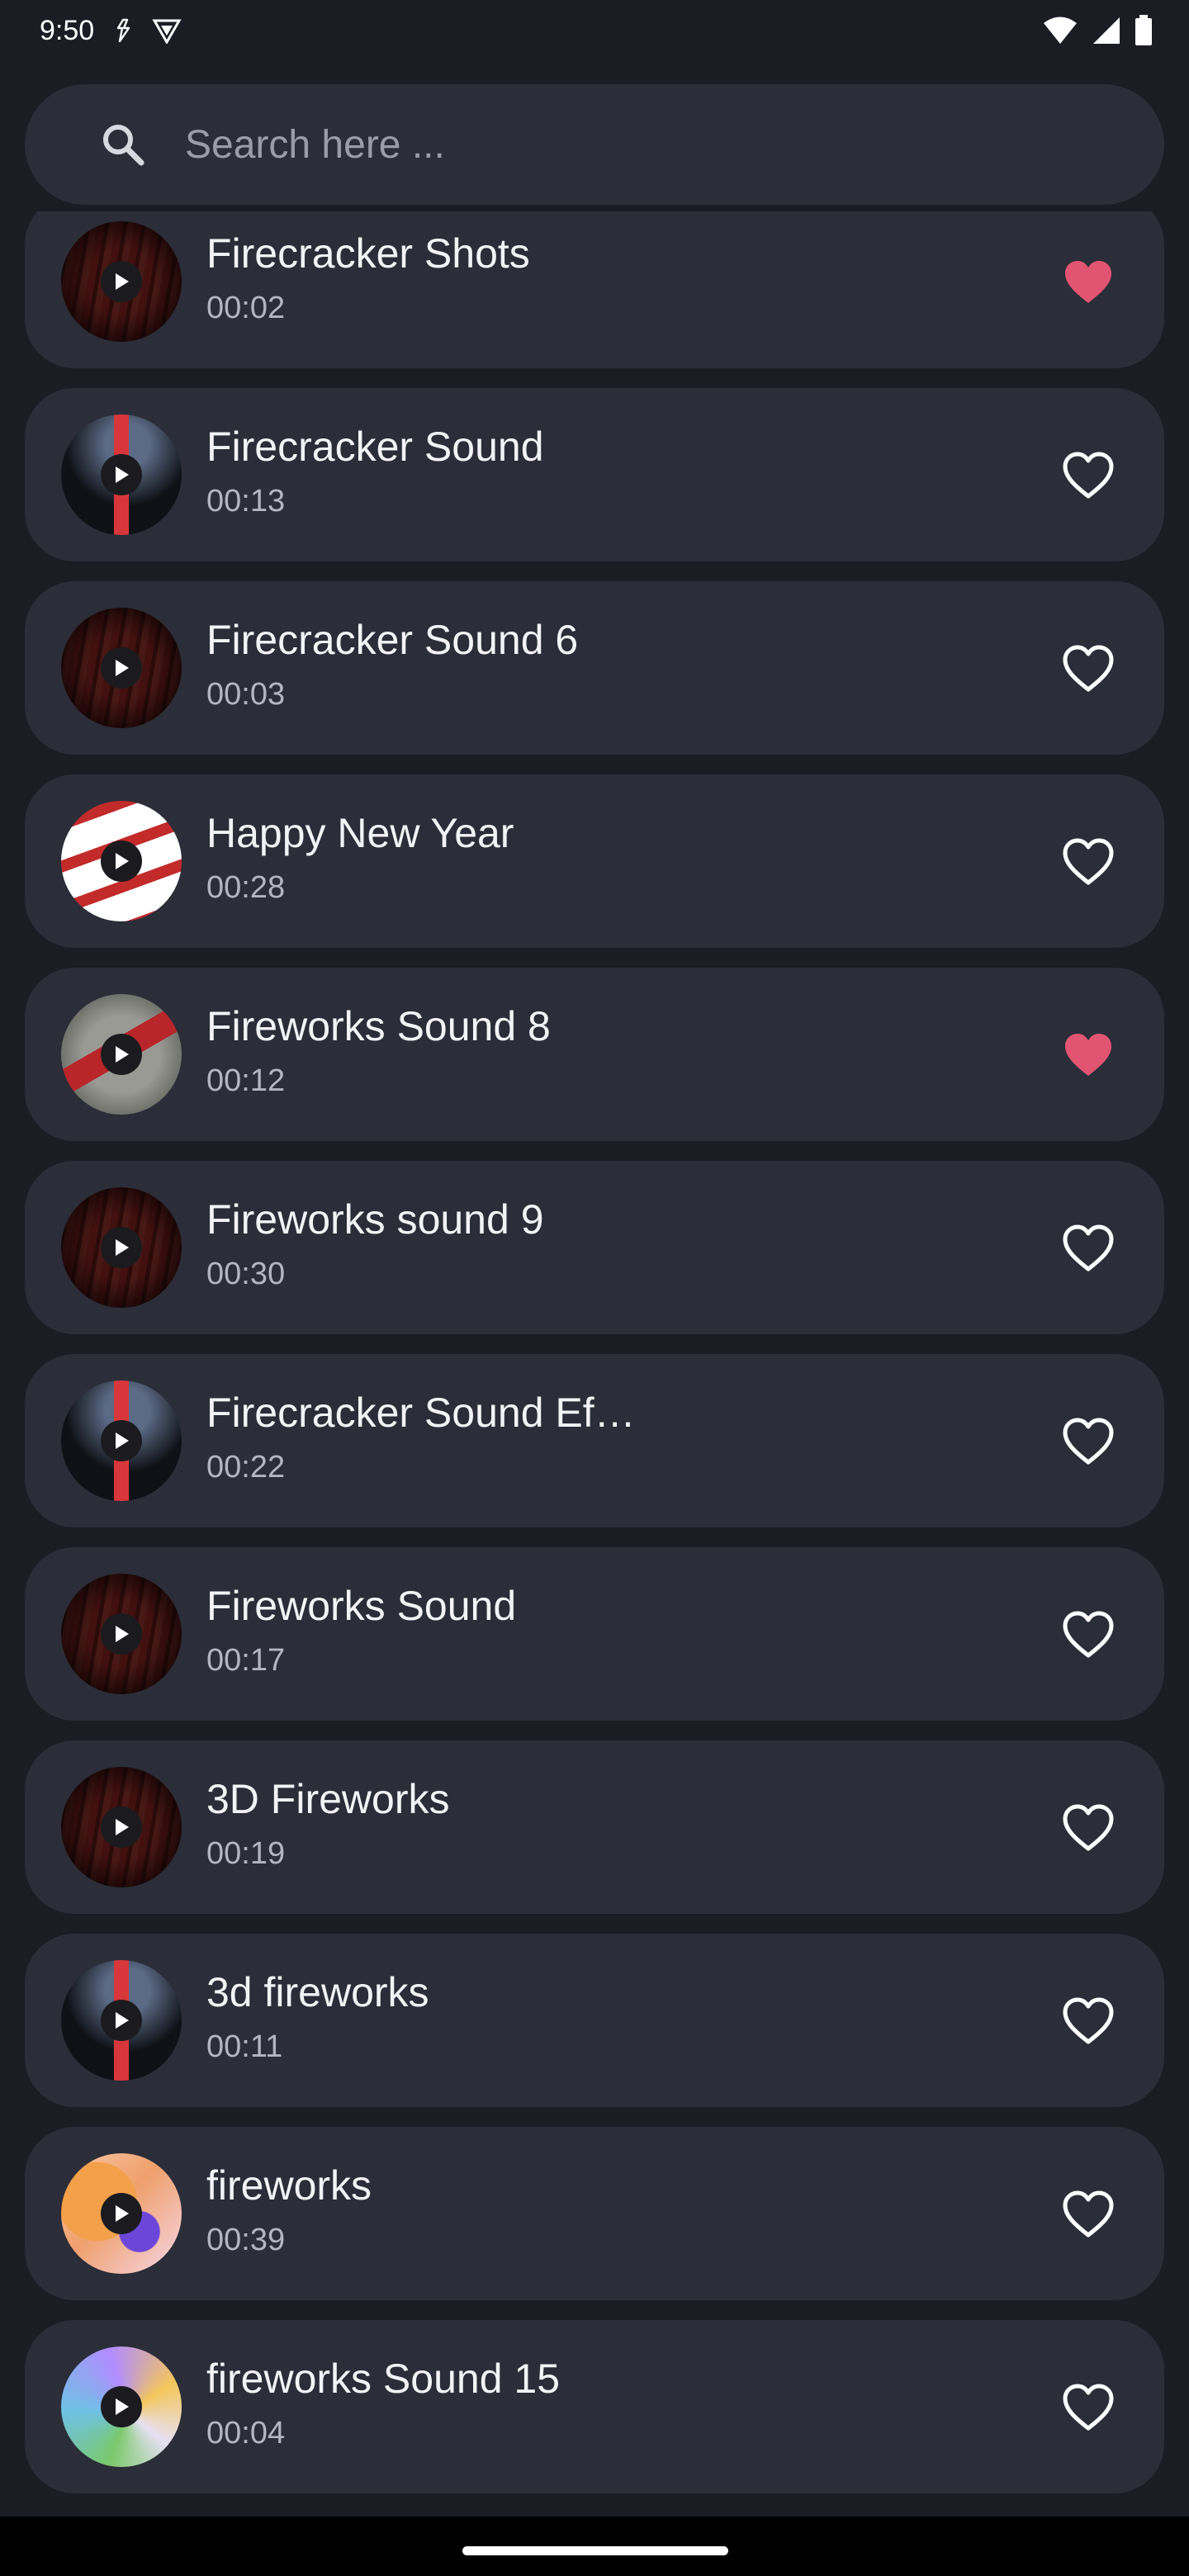 The height and width of the screenshot is (2576, 1189). What do you see at coordinates (595, 2550) in the screenshot?
I see `home-indicator` at bounding box center [595, 2550].